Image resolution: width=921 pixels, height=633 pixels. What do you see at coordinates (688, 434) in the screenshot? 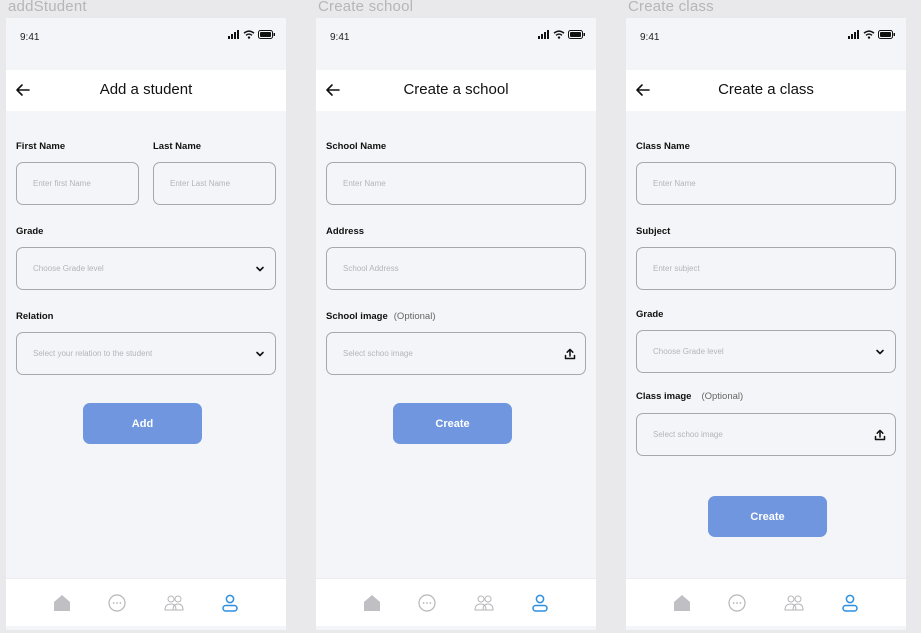
I see `class-image-placeholder: Select schoo image` at bounding box center [688, 434].